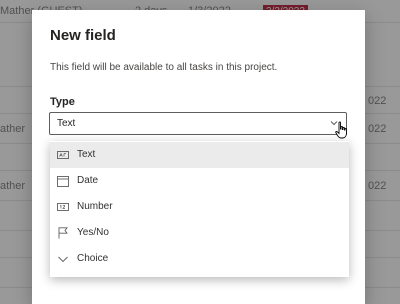 The image size is (400, 304). What do you see at coordinates (63, 259) in the screenshot?
I see `chevron-down-icon` at bounding box center [63, 259].